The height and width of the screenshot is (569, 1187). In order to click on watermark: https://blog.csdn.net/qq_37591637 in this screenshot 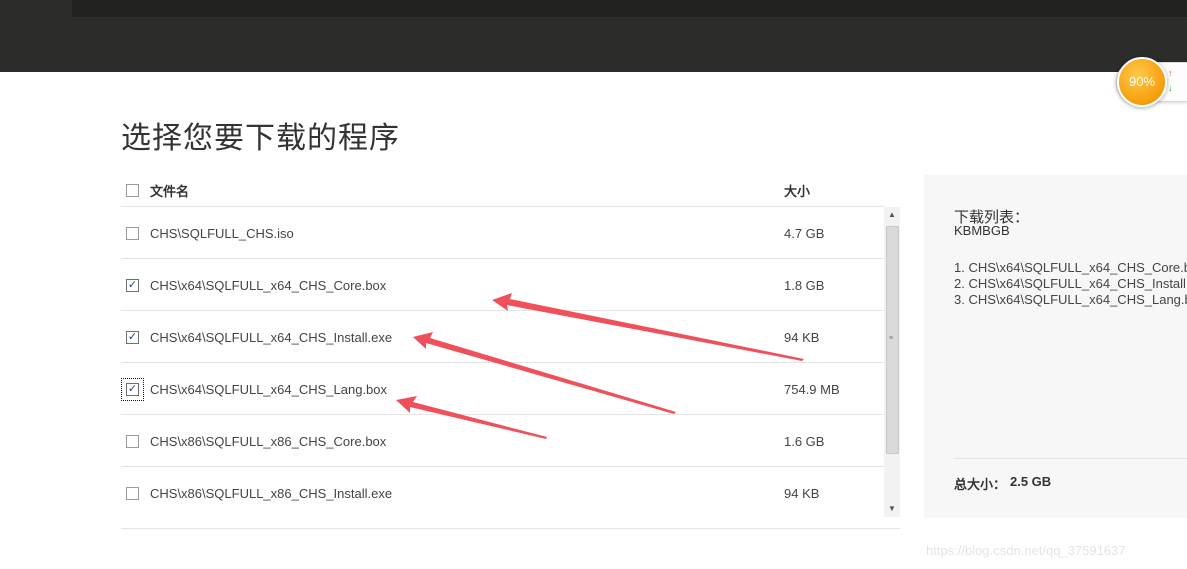, I will do `click(1026, 550)`.